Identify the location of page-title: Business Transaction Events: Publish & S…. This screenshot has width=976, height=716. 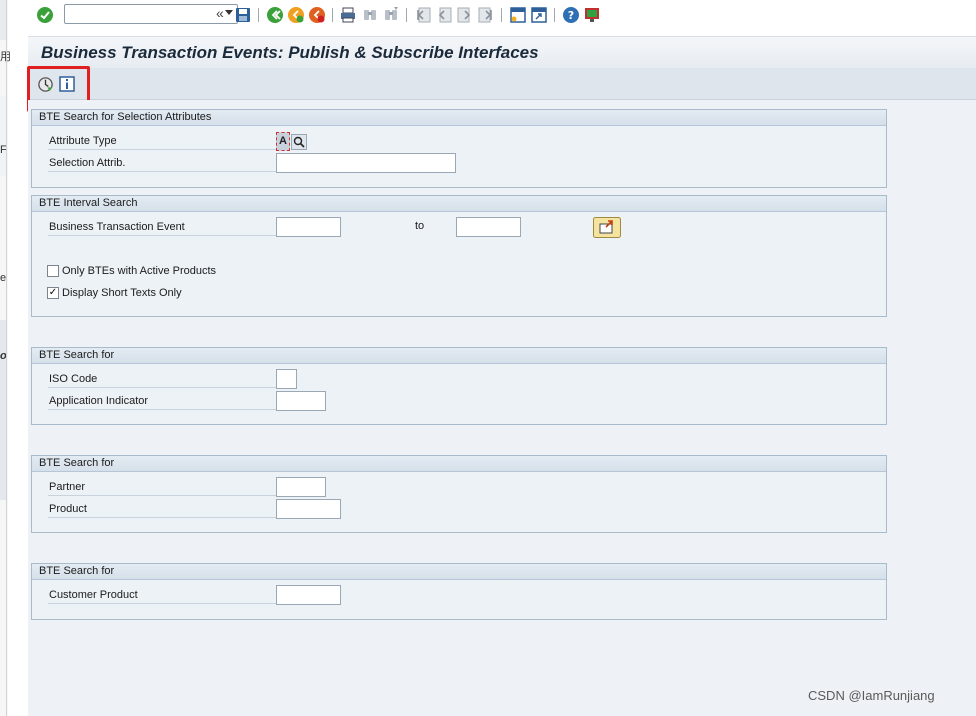
(290, 52).